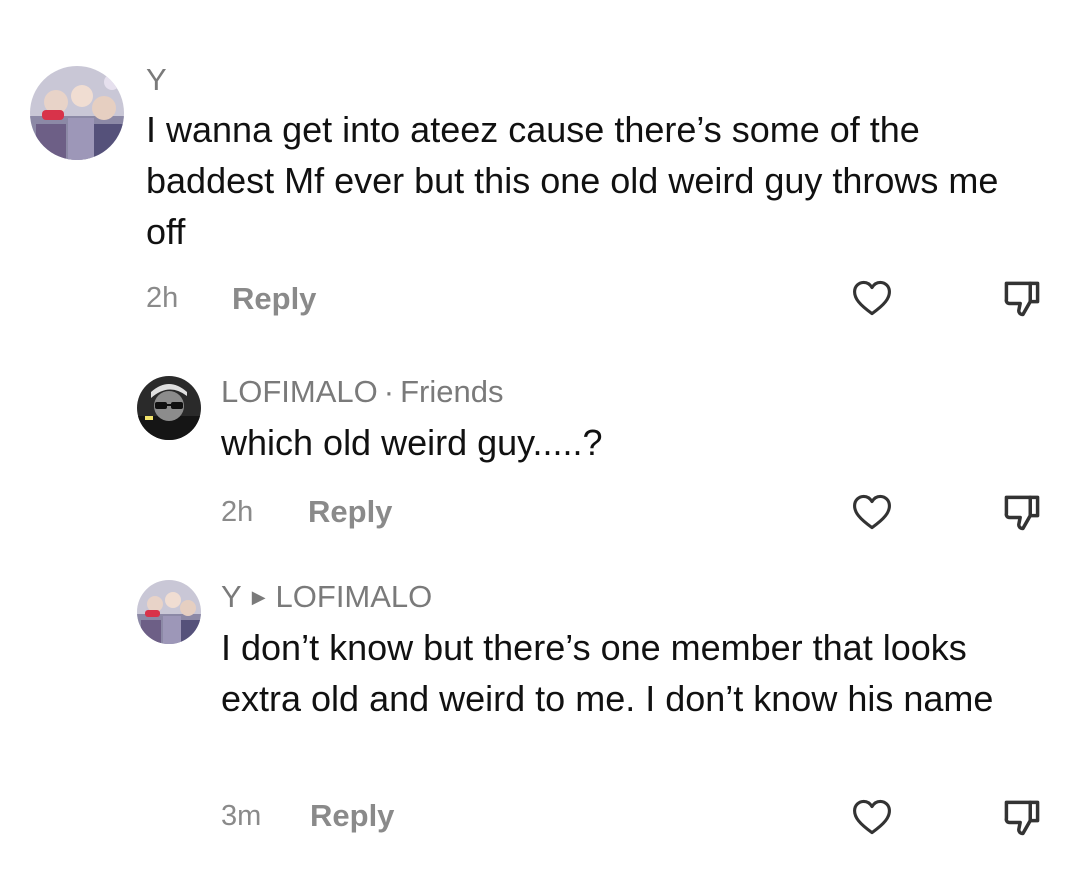 The height and width of the screenshot is (872, 1079). I want to click on reply-to-username: LOFIMALO, so click(354, 596).